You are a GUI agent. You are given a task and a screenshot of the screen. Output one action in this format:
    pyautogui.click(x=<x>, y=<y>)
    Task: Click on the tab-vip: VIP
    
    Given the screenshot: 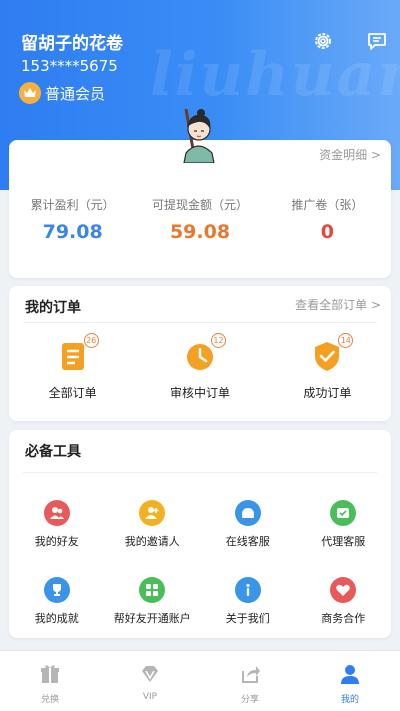 What is the action you would take?
    pyautogui.click(x=150, y=681)
    